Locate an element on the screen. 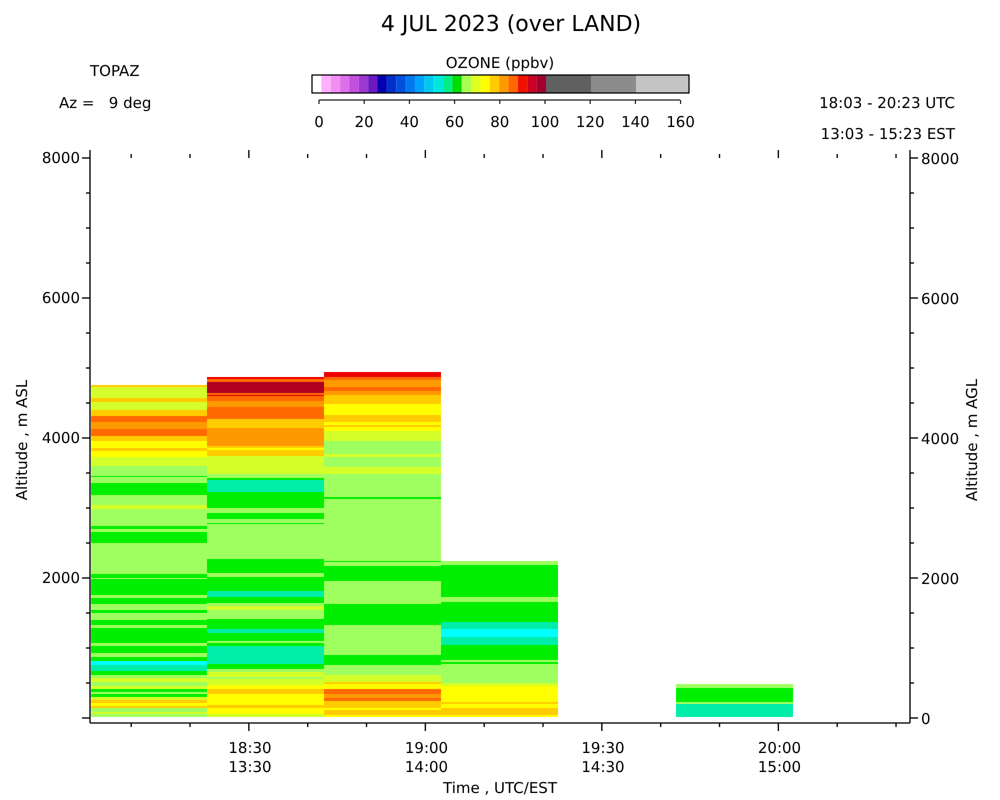 The height and width of the screenshot is (800, 1000). colorbar-tick-label: 60 is located at coordinates (454, 122).